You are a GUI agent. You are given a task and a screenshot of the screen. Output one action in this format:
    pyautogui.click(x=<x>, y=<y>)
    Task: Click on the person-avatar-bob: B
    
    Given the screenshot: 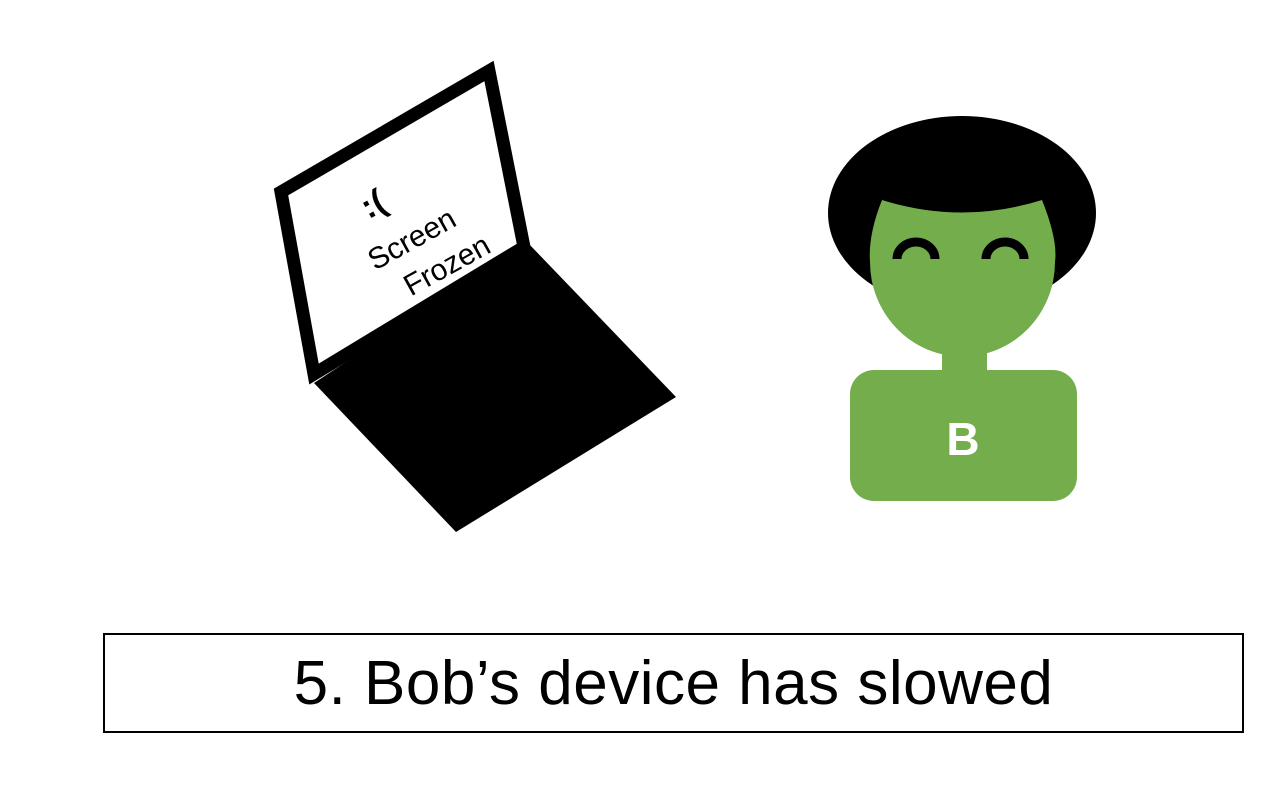 What is the action you would take?
    pyautogui.click(x=962, y=308)
    